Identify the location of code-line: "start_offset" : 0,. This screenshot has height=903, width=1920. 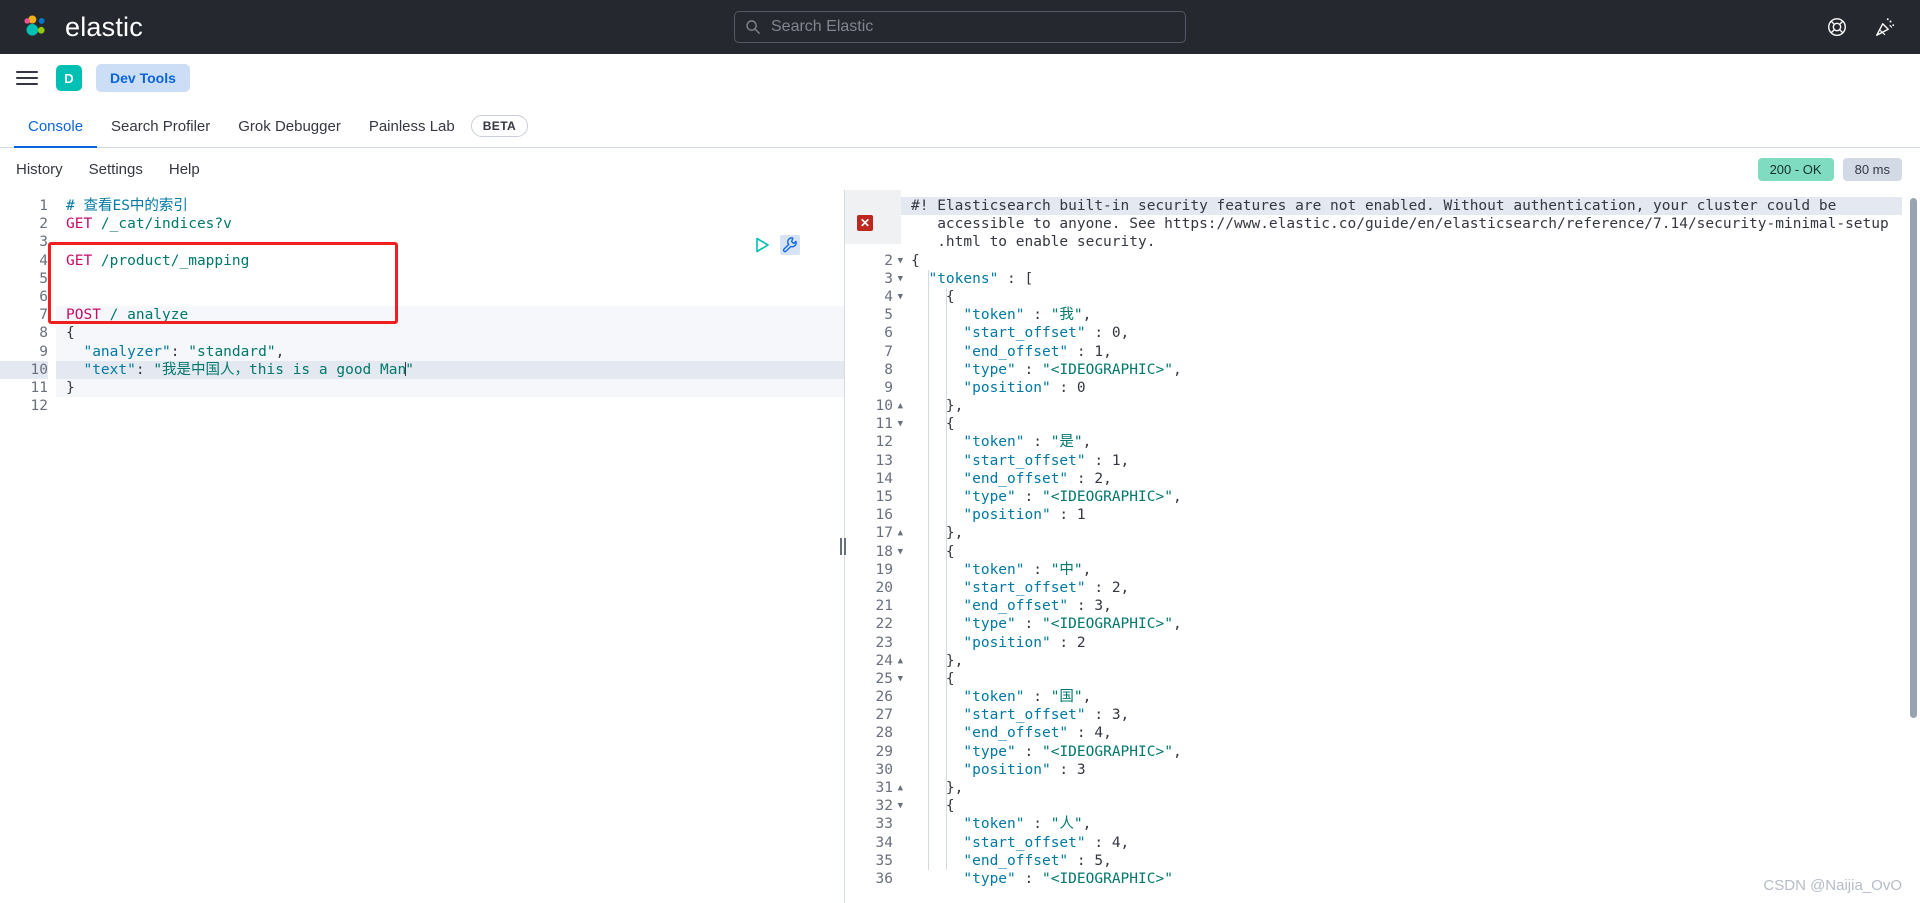
(1415, 333).